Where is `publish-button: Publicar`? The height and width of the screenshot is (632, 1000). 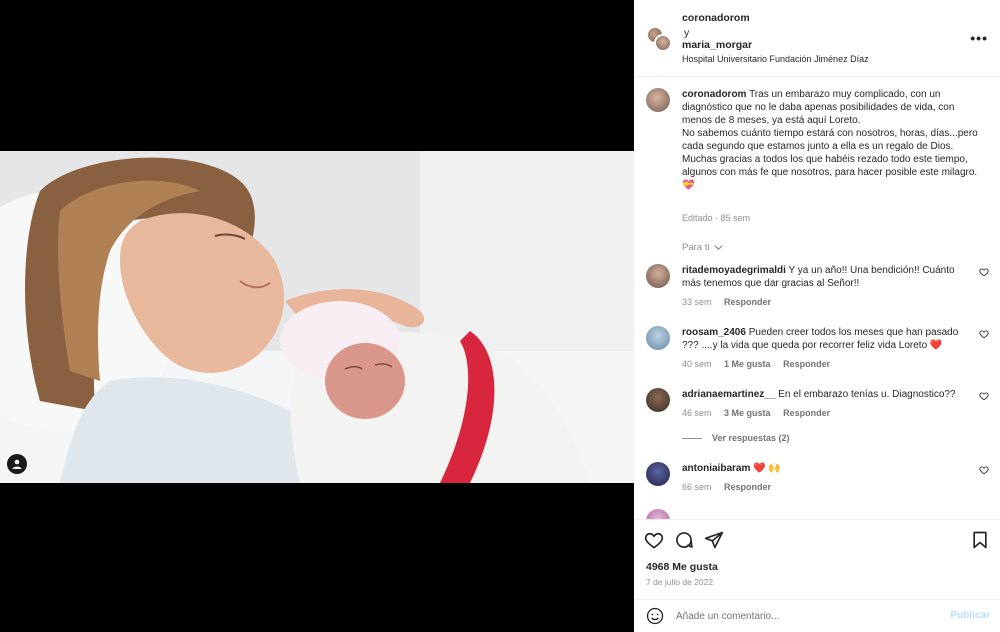 publish-button: Publicar is located at coordinates (970, 615).